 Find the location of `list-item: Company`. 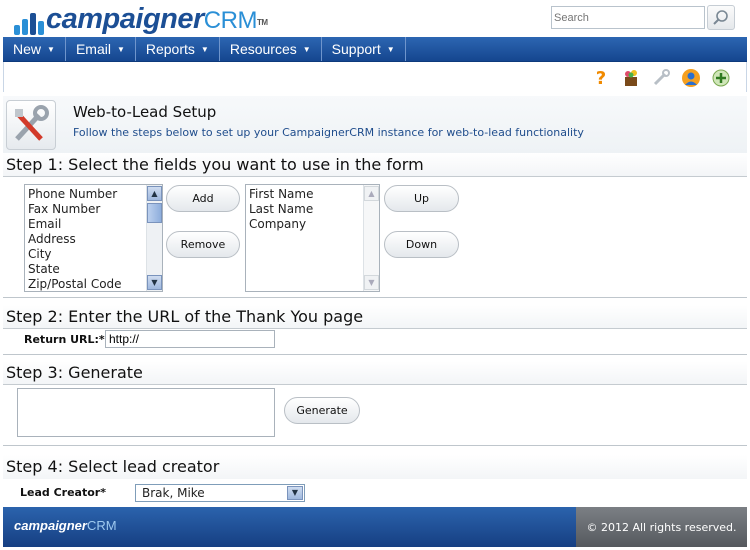

list-item: Company is located at coordinates (312, 224).